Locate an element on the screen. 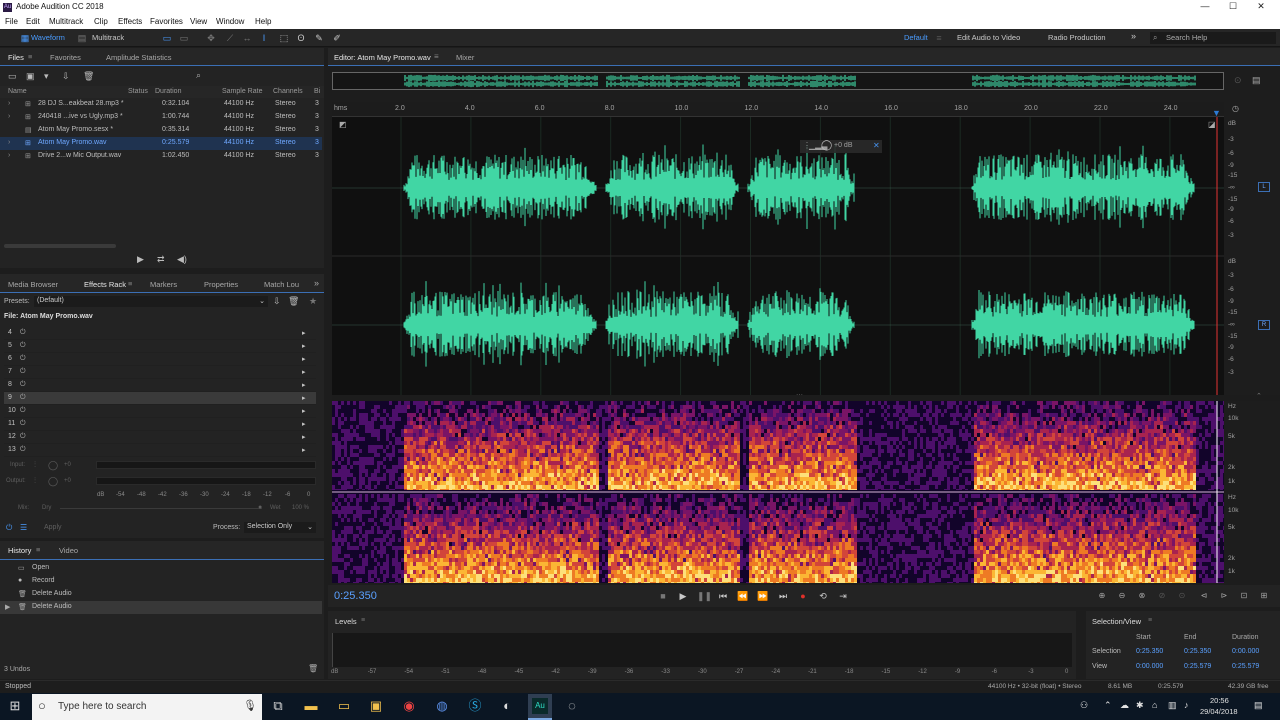 The image size is (1280, 720). open-file-icon: ▭ is located at coordinates (12, 76).